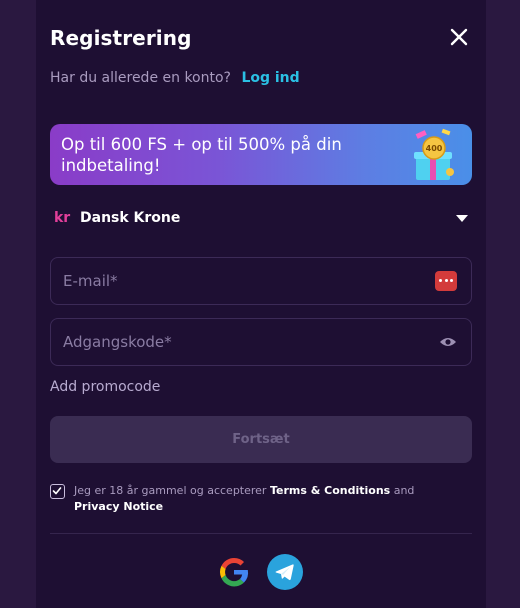 The image size is (520, 608). I want to click on divider, so click(261, 533).